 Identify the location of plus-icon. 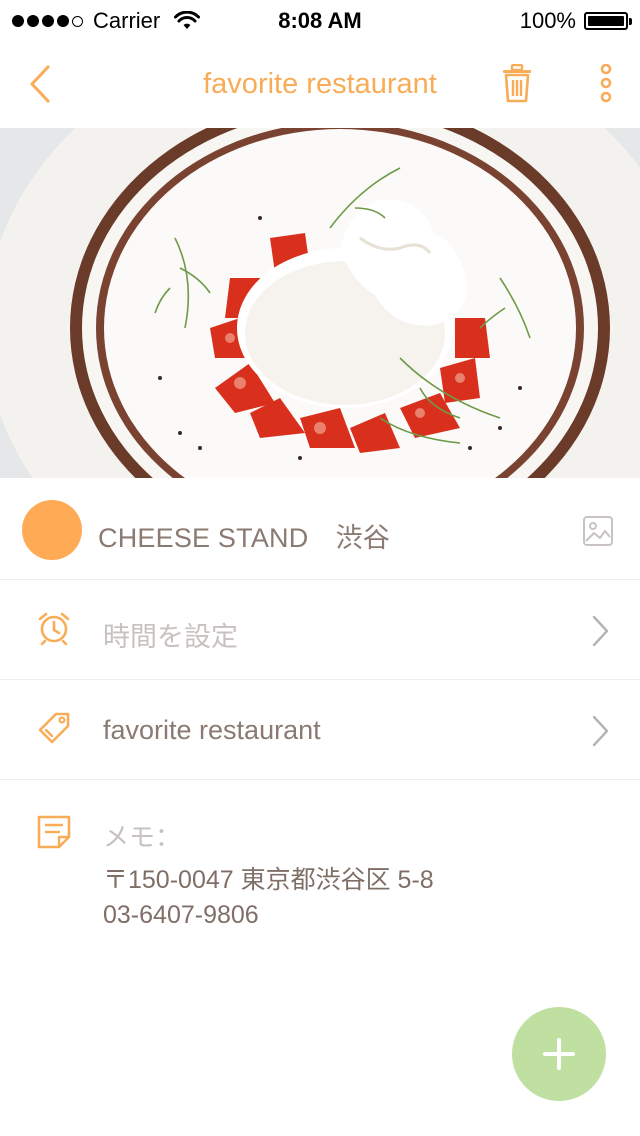
(559, 1054).